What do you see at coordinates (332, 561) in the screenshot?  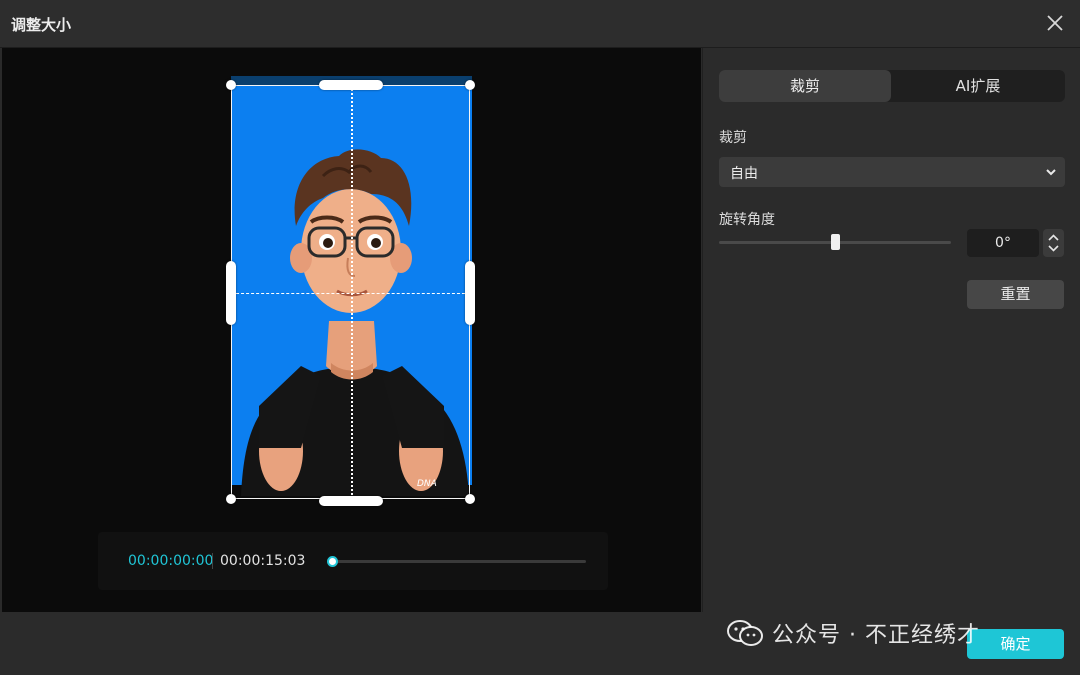 I see `seek-thumb` at bounding box center [332, 561].